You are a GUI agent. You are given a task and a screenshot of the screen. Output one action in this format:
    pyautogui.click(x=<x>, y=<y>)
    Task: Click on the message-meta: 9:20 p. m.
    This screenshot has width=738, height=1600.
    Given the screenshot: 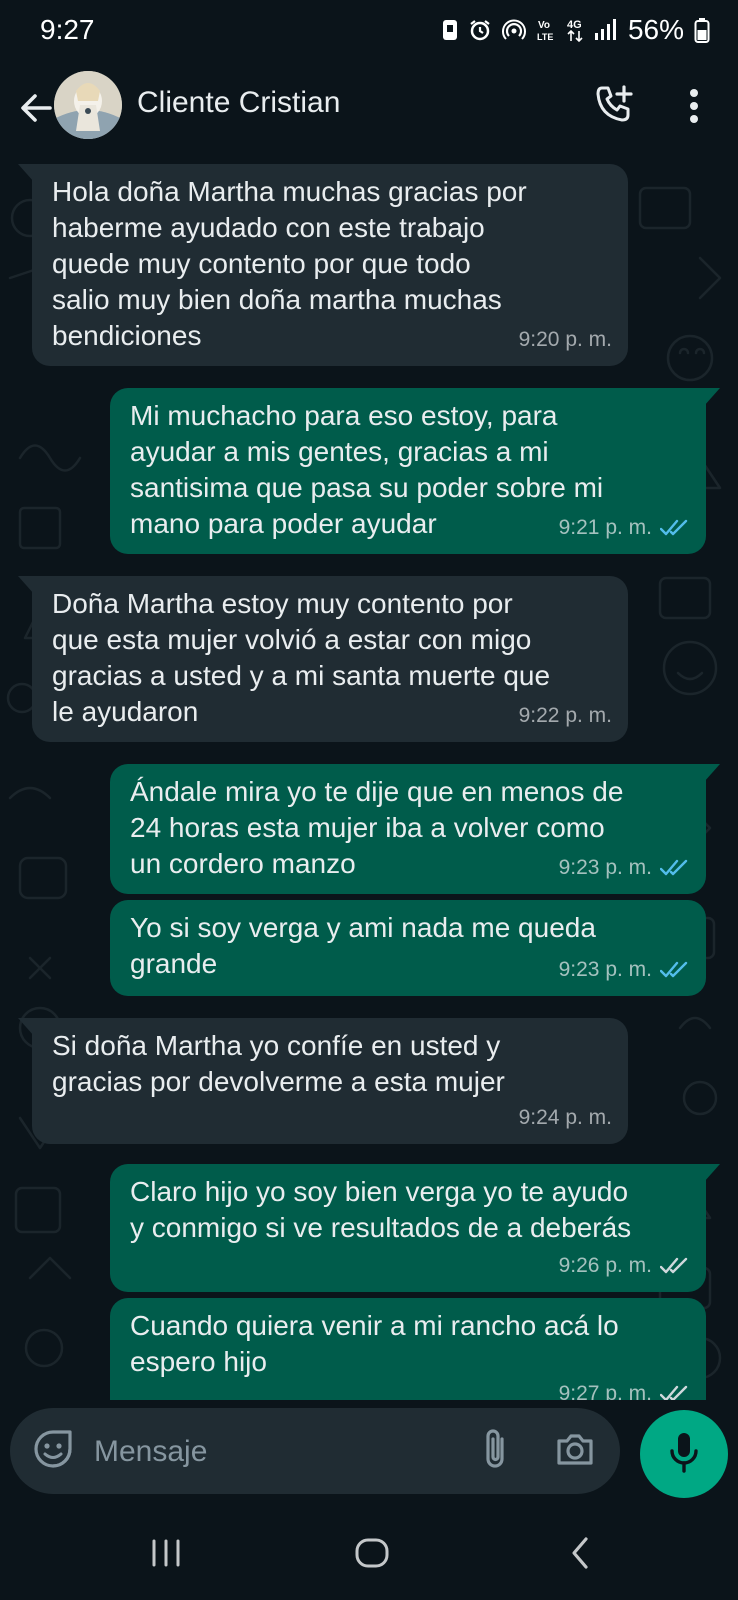 What is the action you would take?
    pyautogui.click(x=565, y=340)
    